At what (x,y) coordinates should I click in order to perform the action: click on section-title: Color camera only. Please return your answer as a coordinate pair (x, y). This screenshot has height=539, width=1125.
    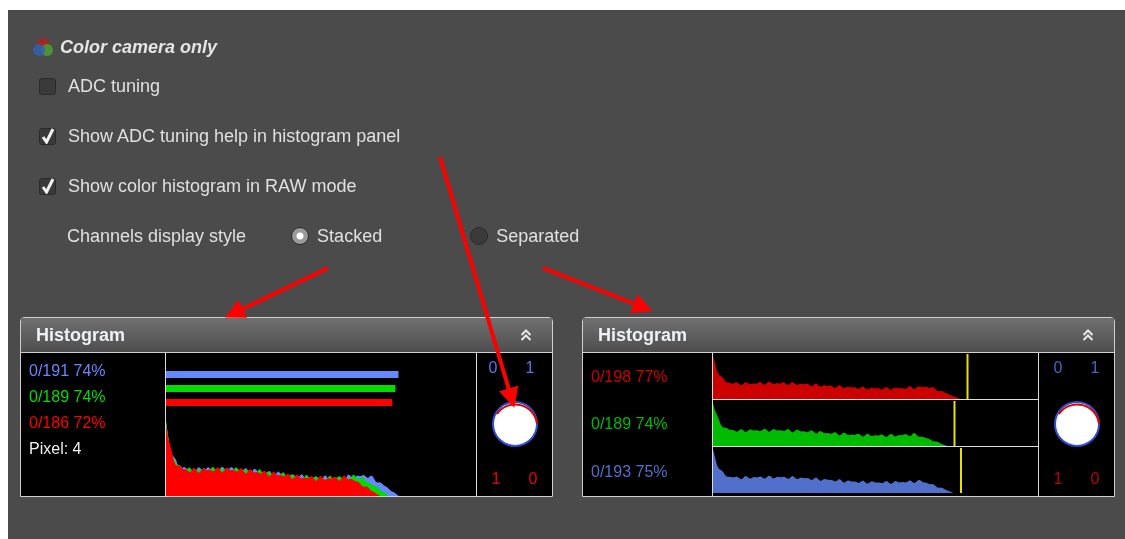
    Looking at the image, I should click on (139, 47).